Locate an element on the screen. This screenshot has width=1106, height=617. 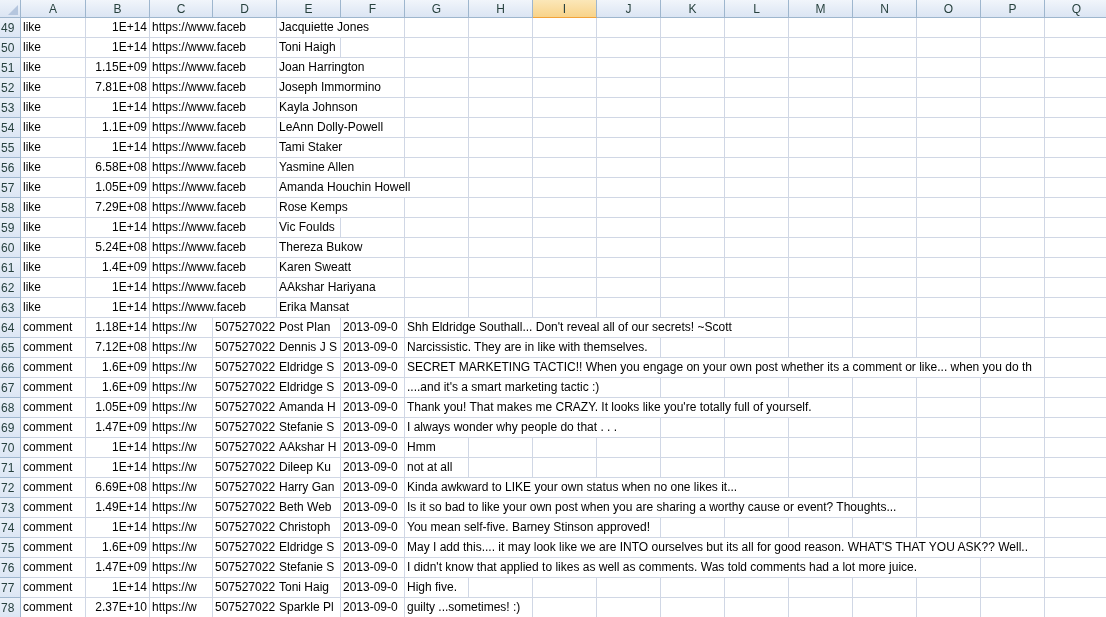
row-header: 59 is located at coordinates (10, 228).